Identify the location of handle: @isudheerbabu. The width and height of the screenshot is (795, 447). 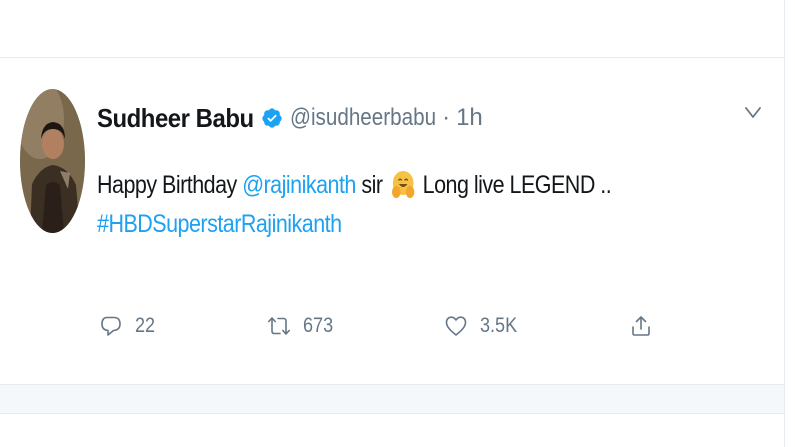
(363, 118).